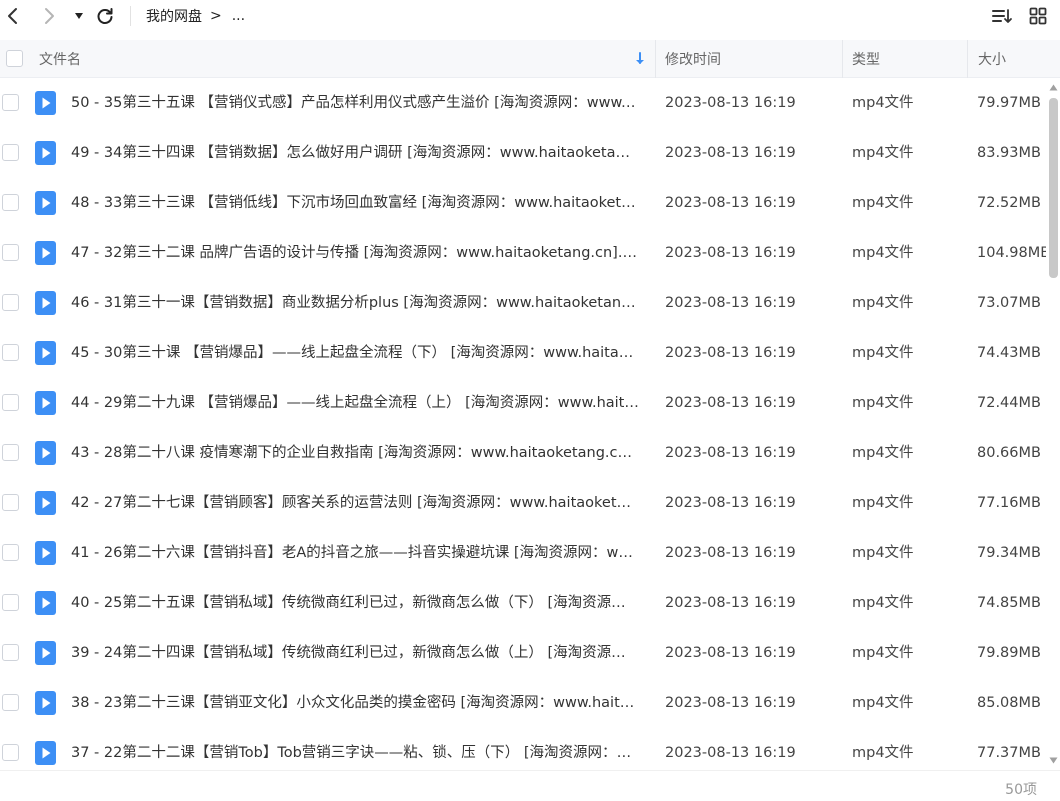  I want to click on file-size: 104.98MB, so click(1011, 253).